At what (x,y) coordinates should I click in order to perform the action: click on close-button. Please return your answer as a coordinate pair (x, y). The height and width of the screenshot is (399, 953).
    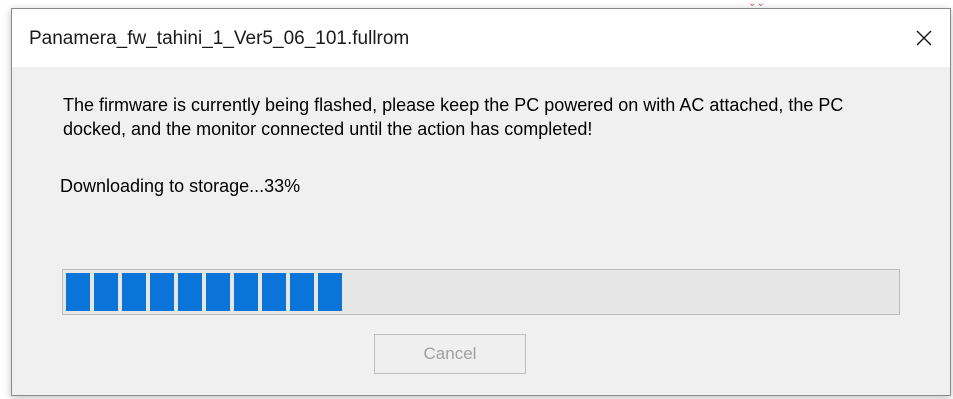
    Looking at the image, I should click on (924, 38).